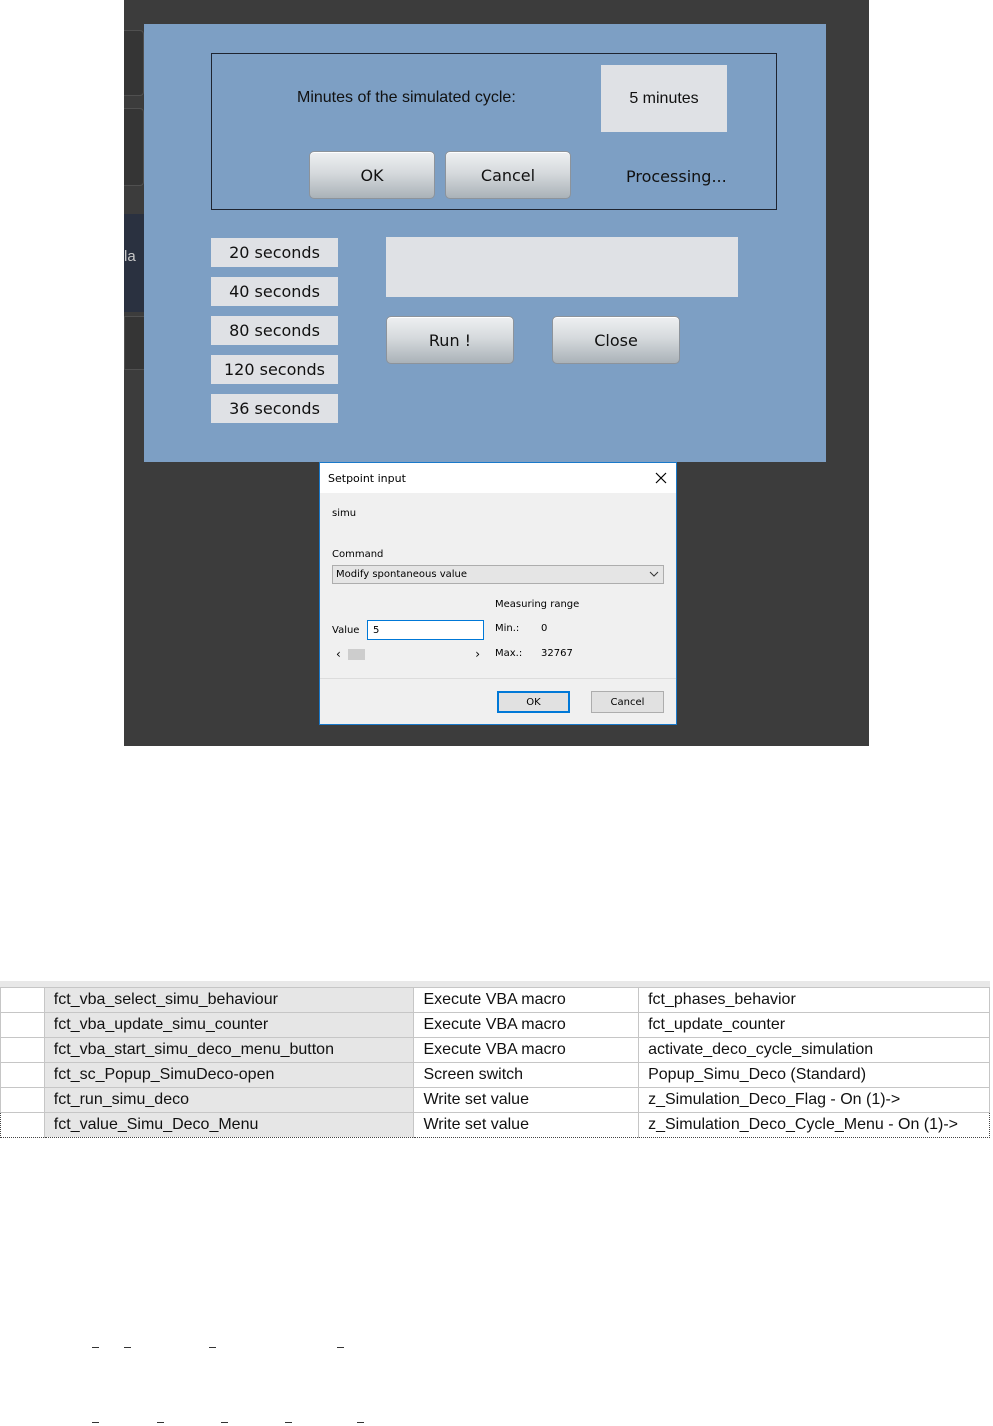  I want to click on value-slider: ‹ ›, so click(408, 654).